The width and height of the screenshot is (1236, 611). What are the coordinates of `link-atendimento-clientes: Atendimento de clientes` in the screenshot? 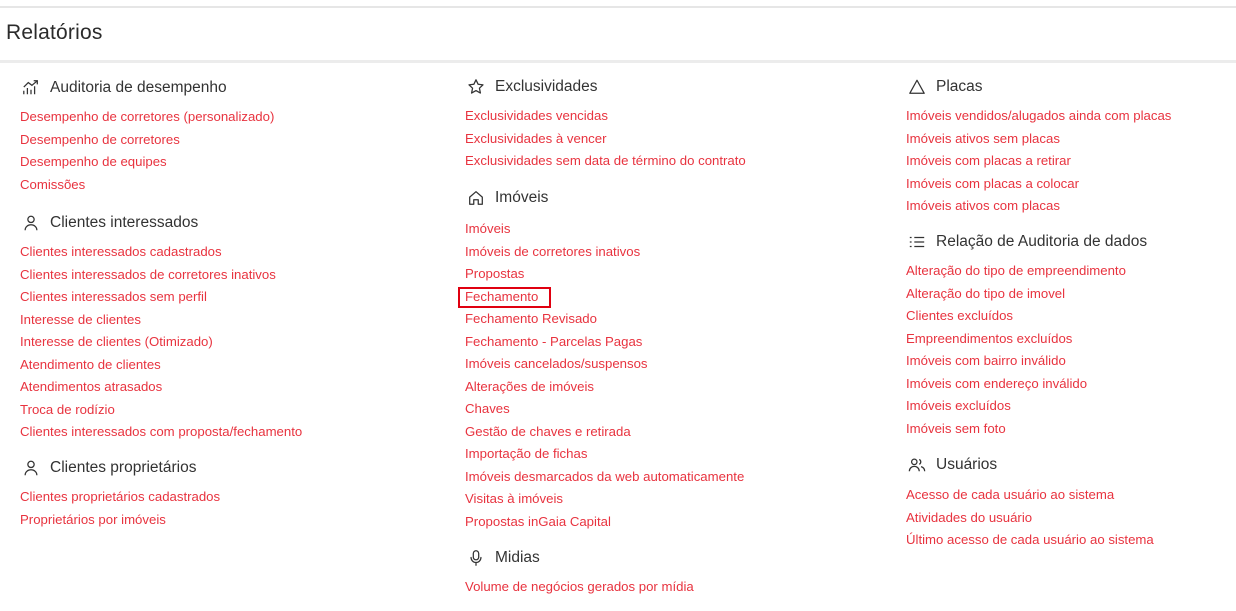 It's located at (161, 365).